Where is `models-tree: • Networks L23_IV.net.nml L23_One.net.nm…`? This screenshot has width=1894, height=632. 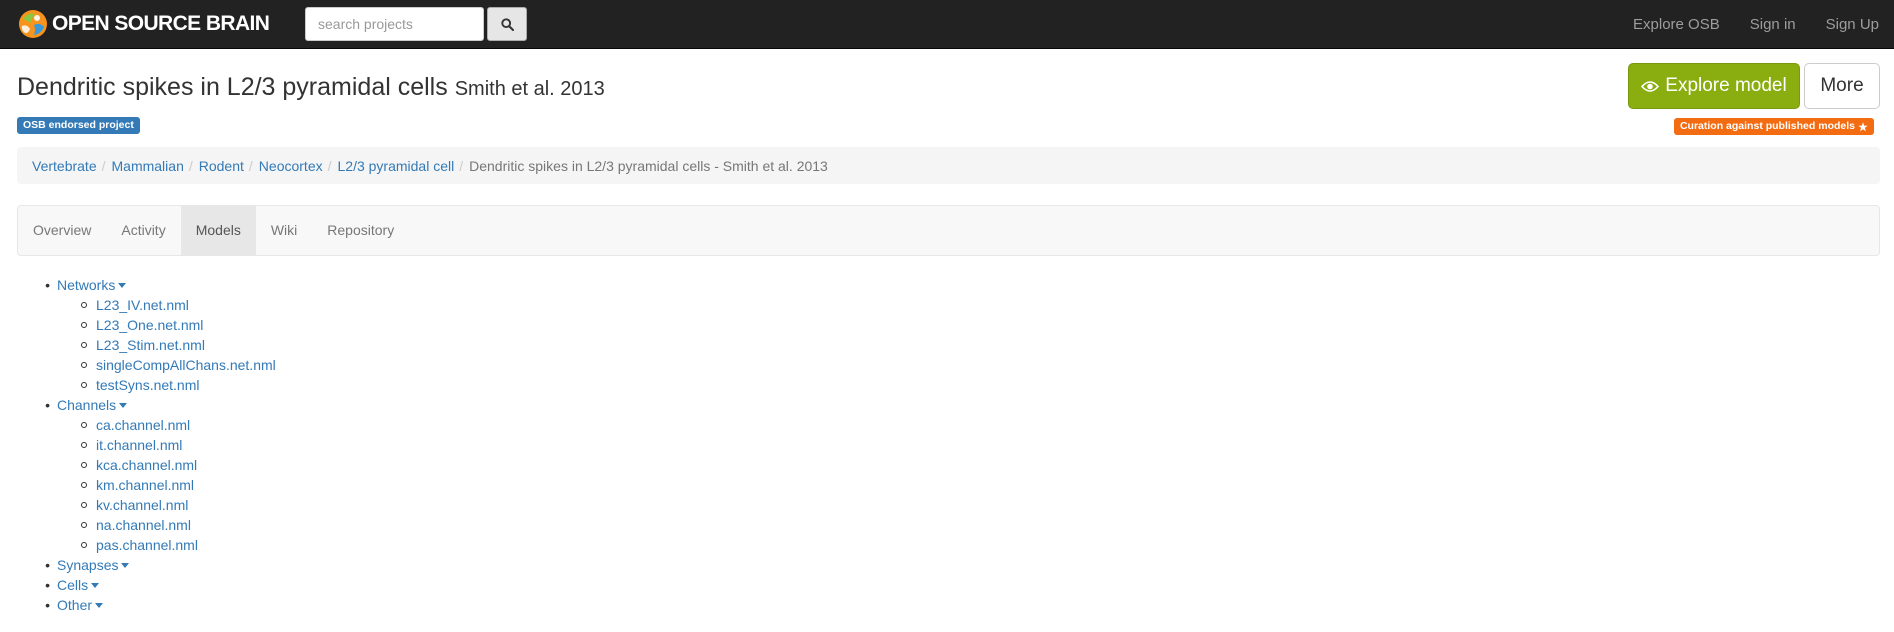 models-tree: • Networks L23_IV.net.nml L23_One.net.nm… is located at coordinates (146, 445).